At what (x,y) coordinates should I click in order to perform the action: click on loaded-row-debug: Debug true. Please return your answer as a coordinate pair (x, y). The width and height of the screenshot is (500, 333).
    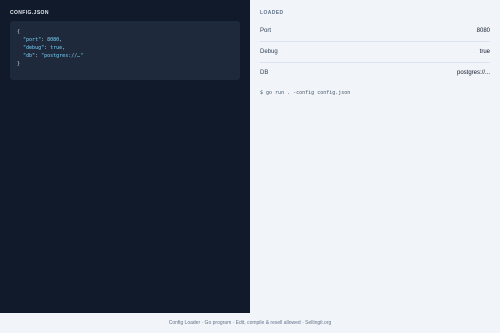
    Looking at the image, I should click on (375, 52).